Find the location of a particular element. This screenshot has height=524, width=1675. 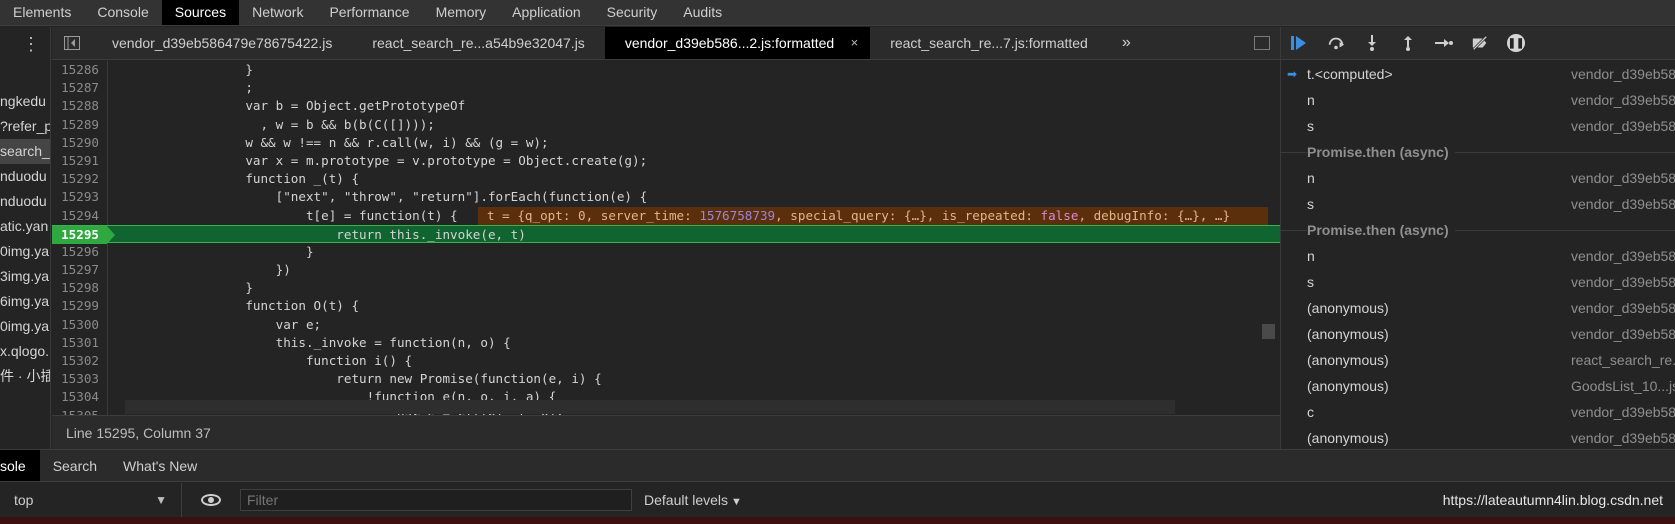

file-tree-item: x.qlogo. is located at coordinates (25, 351).